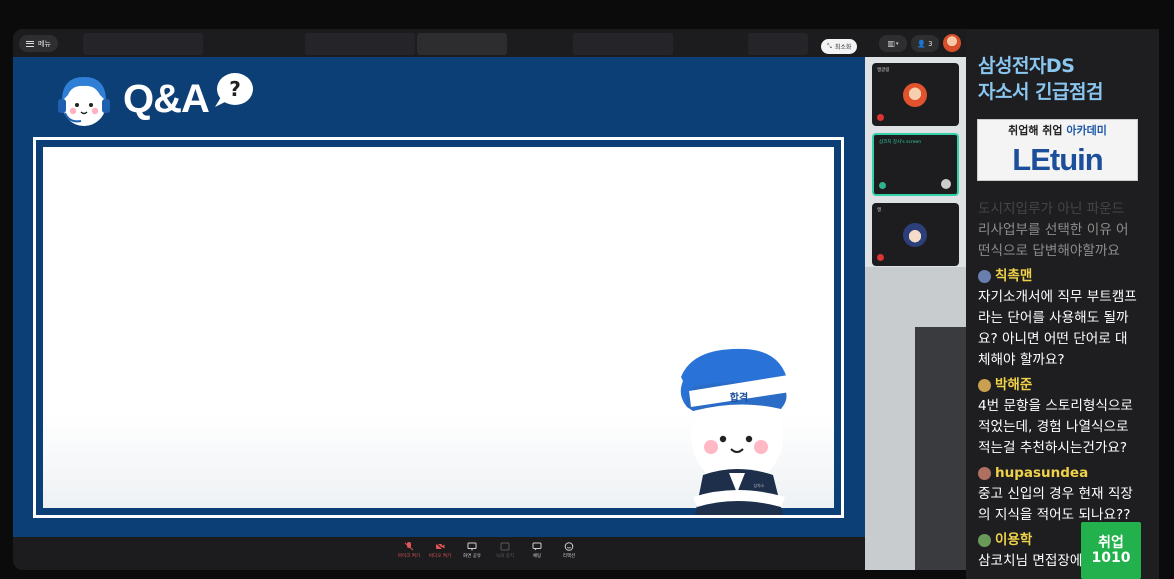 This screenshot has width=1174, height=579. What do you see at coordinates (505, 546) in the screenshot?
I see `record-icon` at bounding box center [505, 546].